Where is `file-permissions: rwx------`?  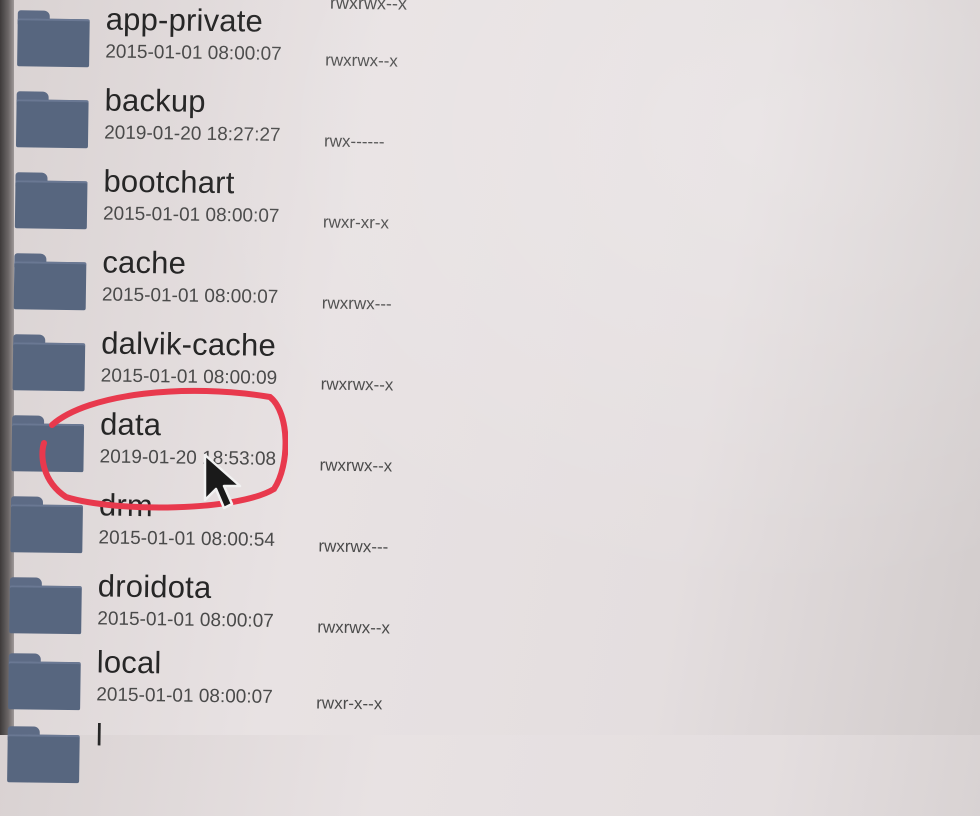 file-permissions: rwx------ is located at coordinates (354, 141).